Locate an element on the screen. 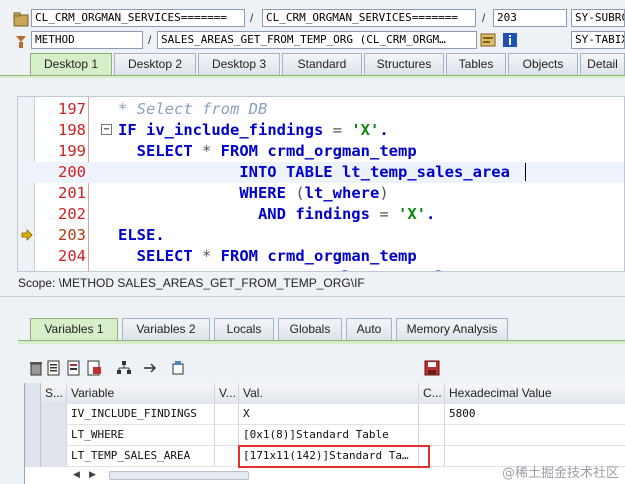  variables-tab-baseline is located at coordinates (321, 342).